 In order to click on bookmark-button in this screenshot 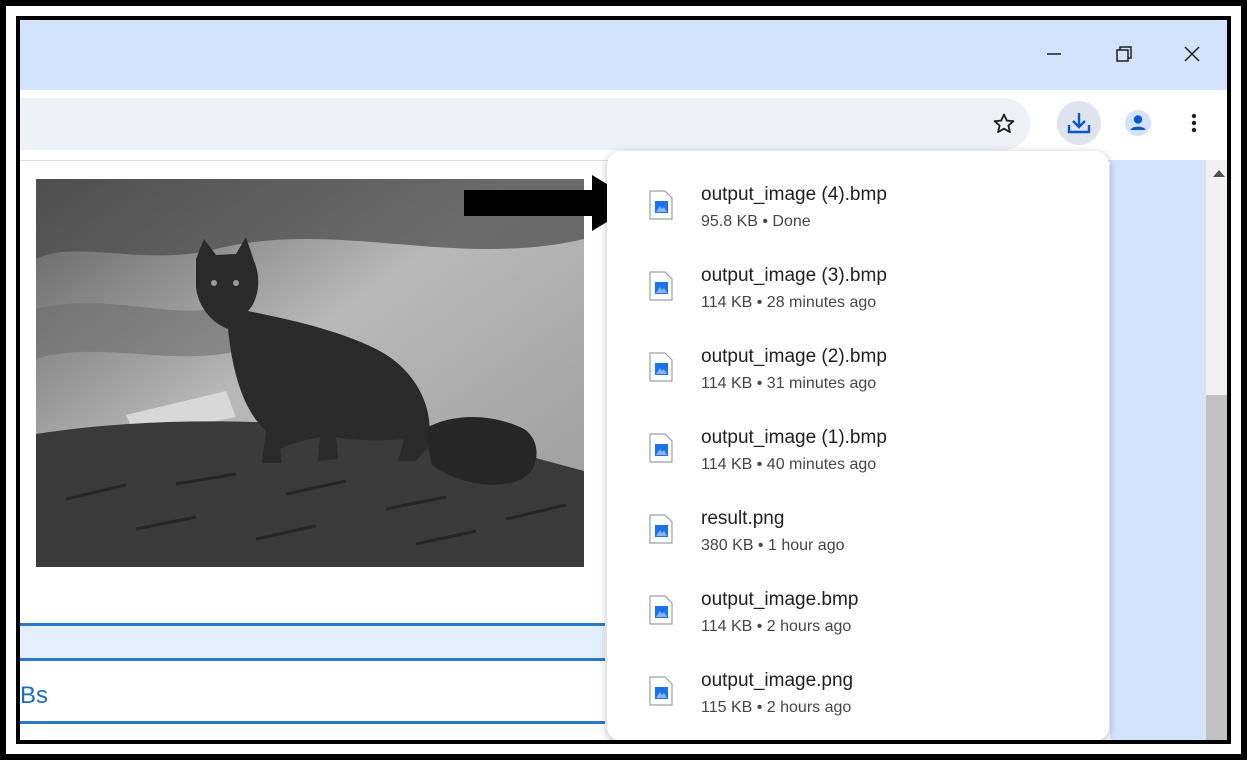, I will do `click(1004, 124)`.